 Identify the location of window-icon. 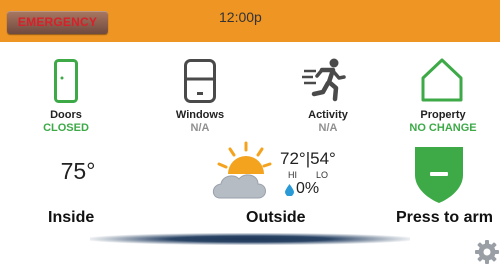
(200, 81).